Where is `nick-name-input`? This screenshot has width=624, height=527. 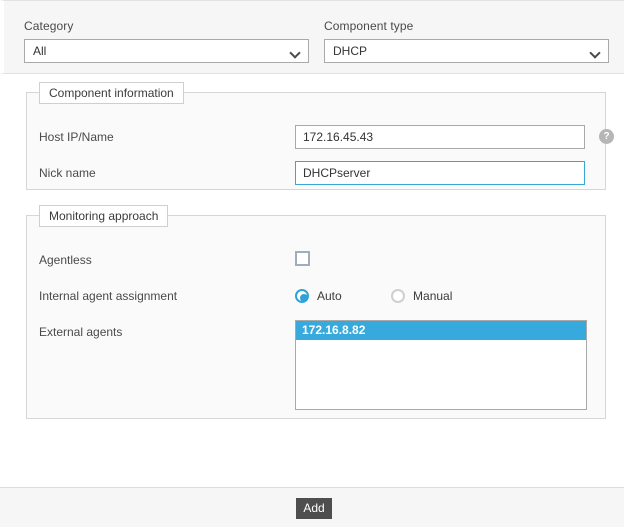 nick-name-input is located at coordinates (440, 173).